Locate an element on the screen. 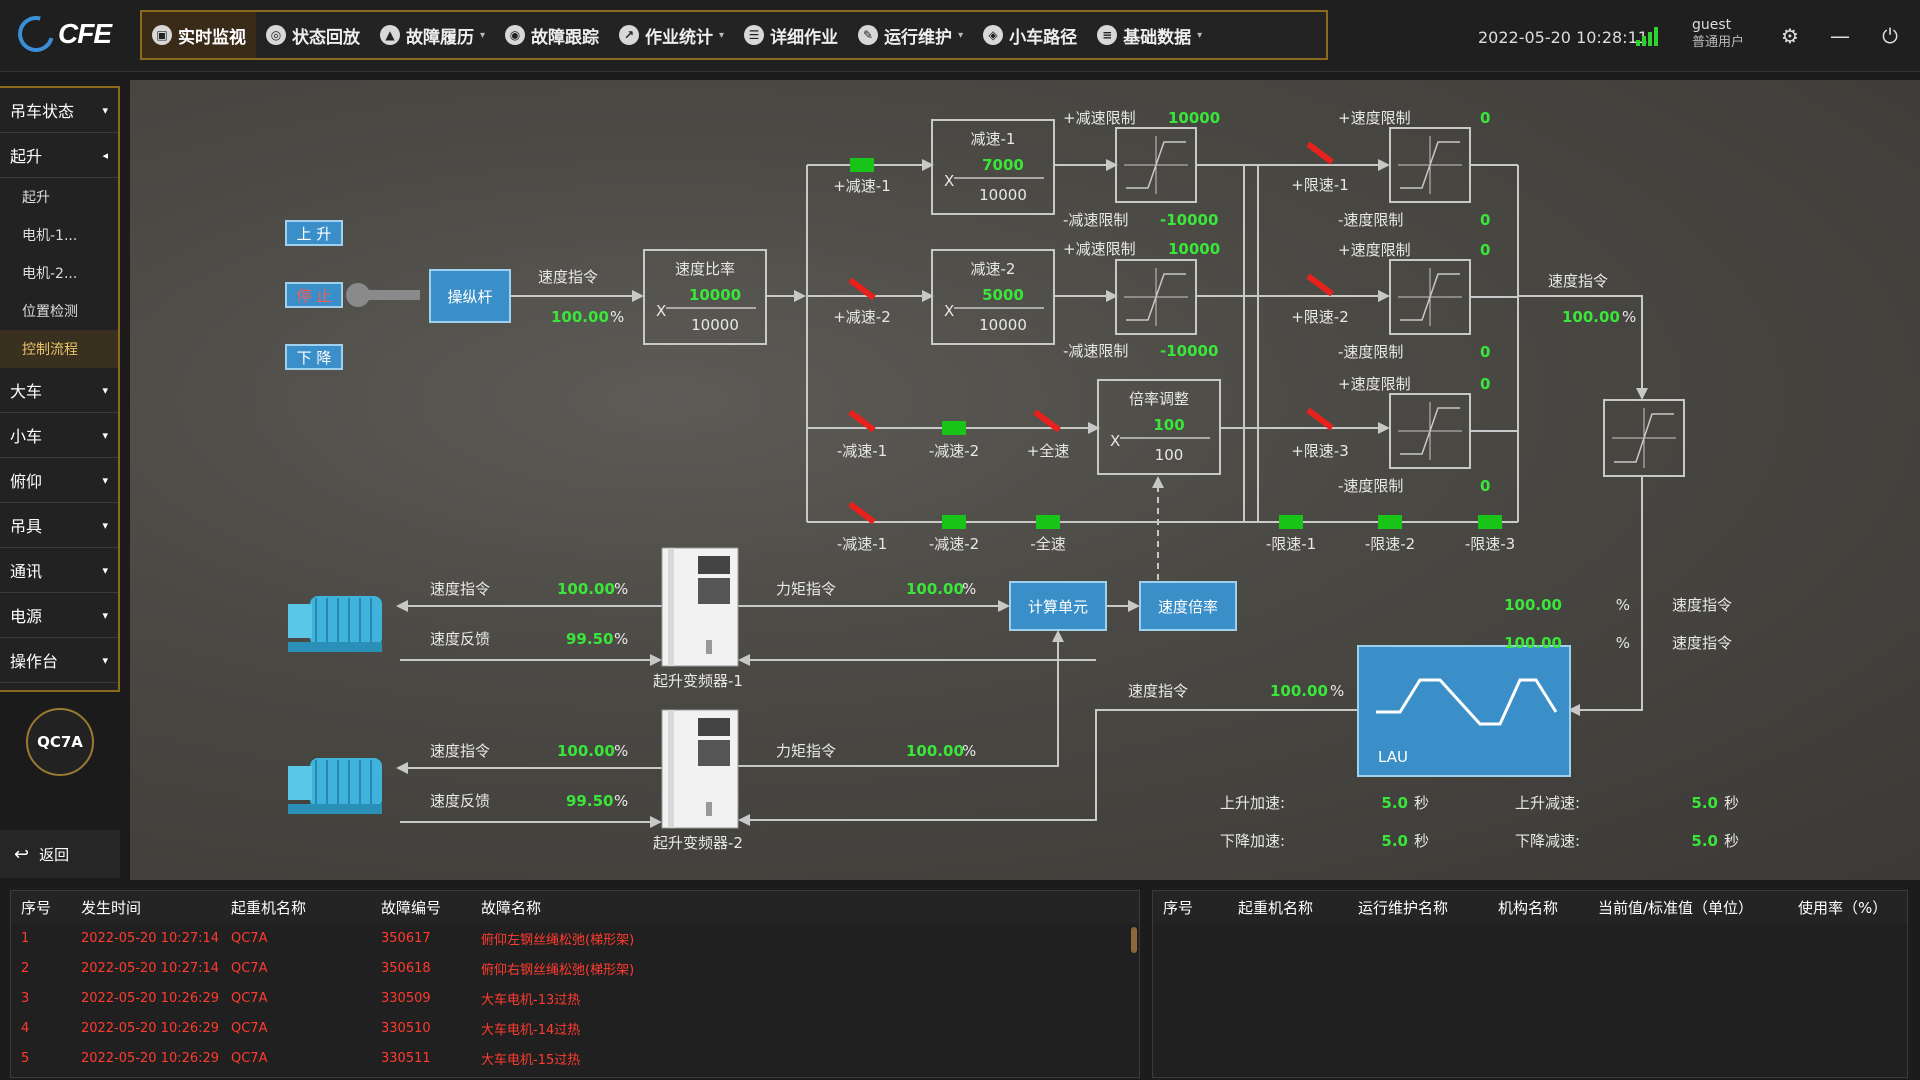 The image size is (1920, 1080). sidebar-item-4: 俯仰 ▾ is located at coordinates (59, 480).